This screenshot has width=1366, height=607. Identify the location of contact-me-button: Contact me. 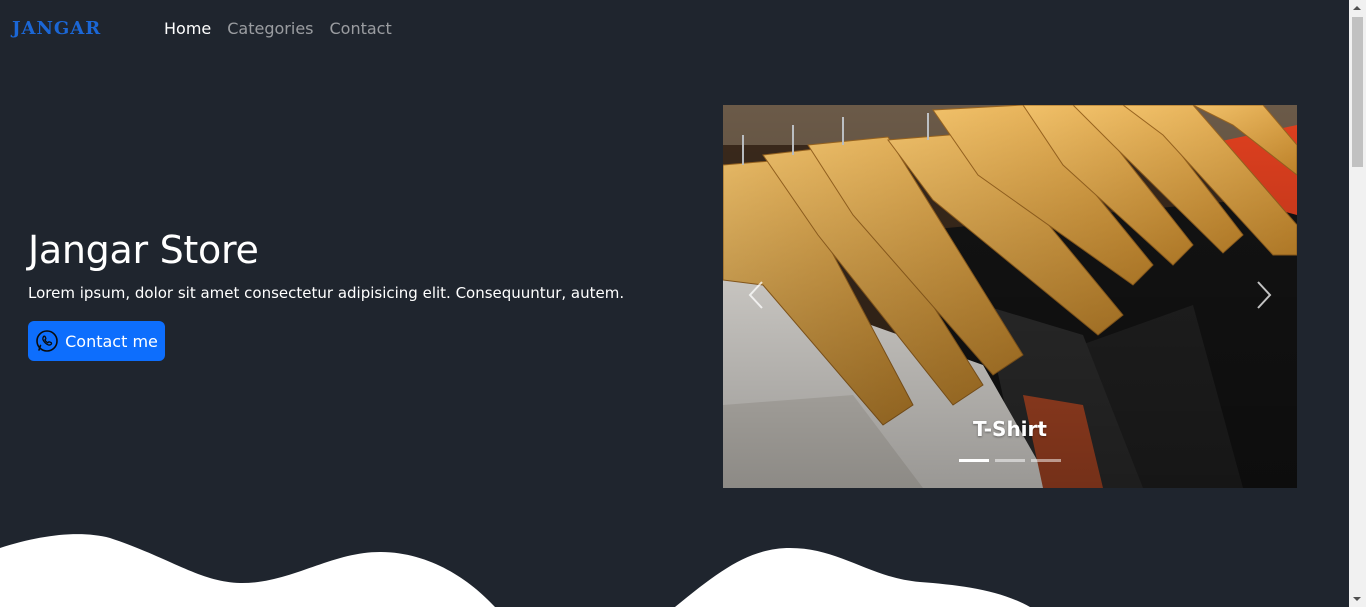
(96, 341).